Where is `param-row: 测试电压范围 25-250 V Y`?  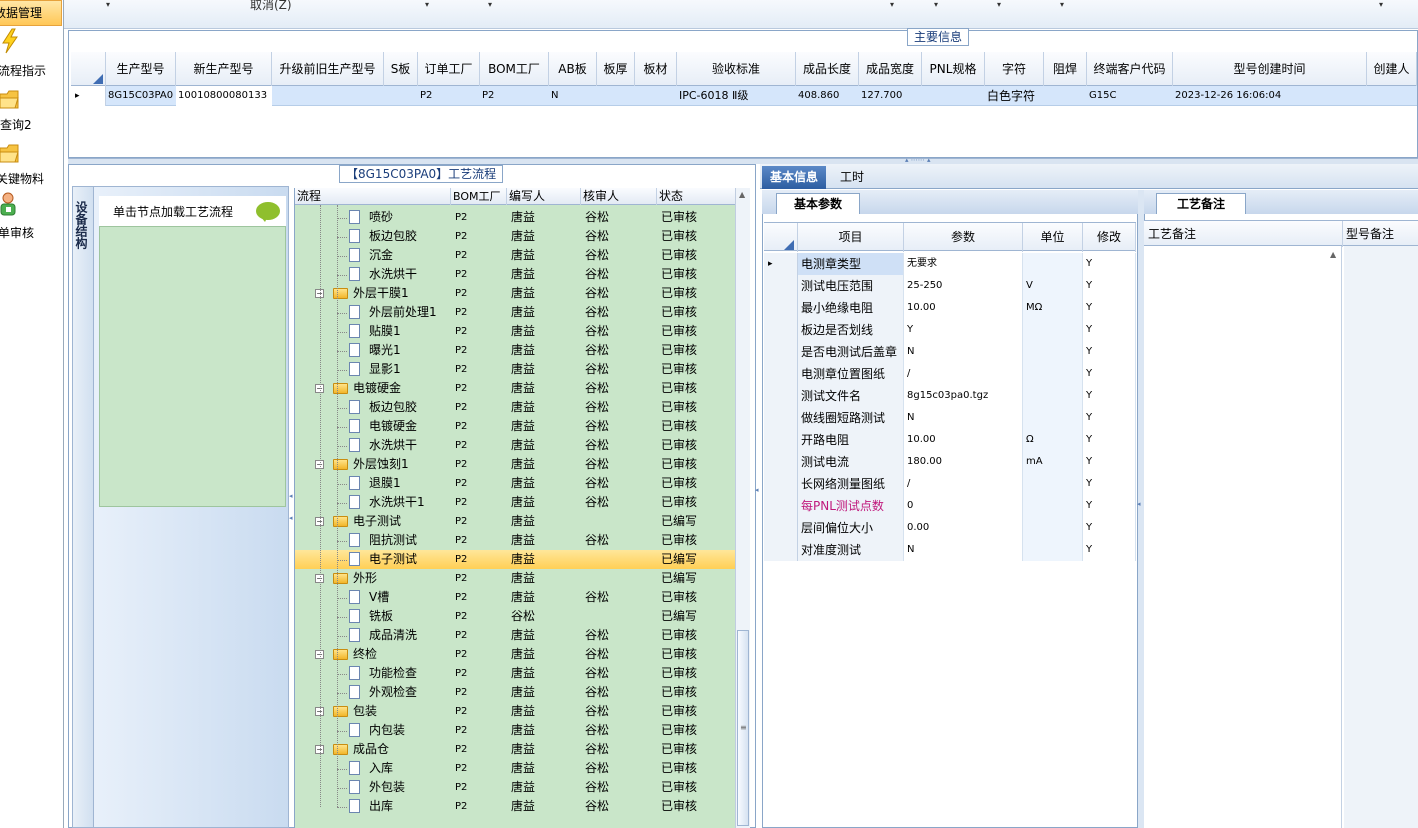 param-row: 测试电压范围 25-250 V Y is located at coordinates (950, 286).